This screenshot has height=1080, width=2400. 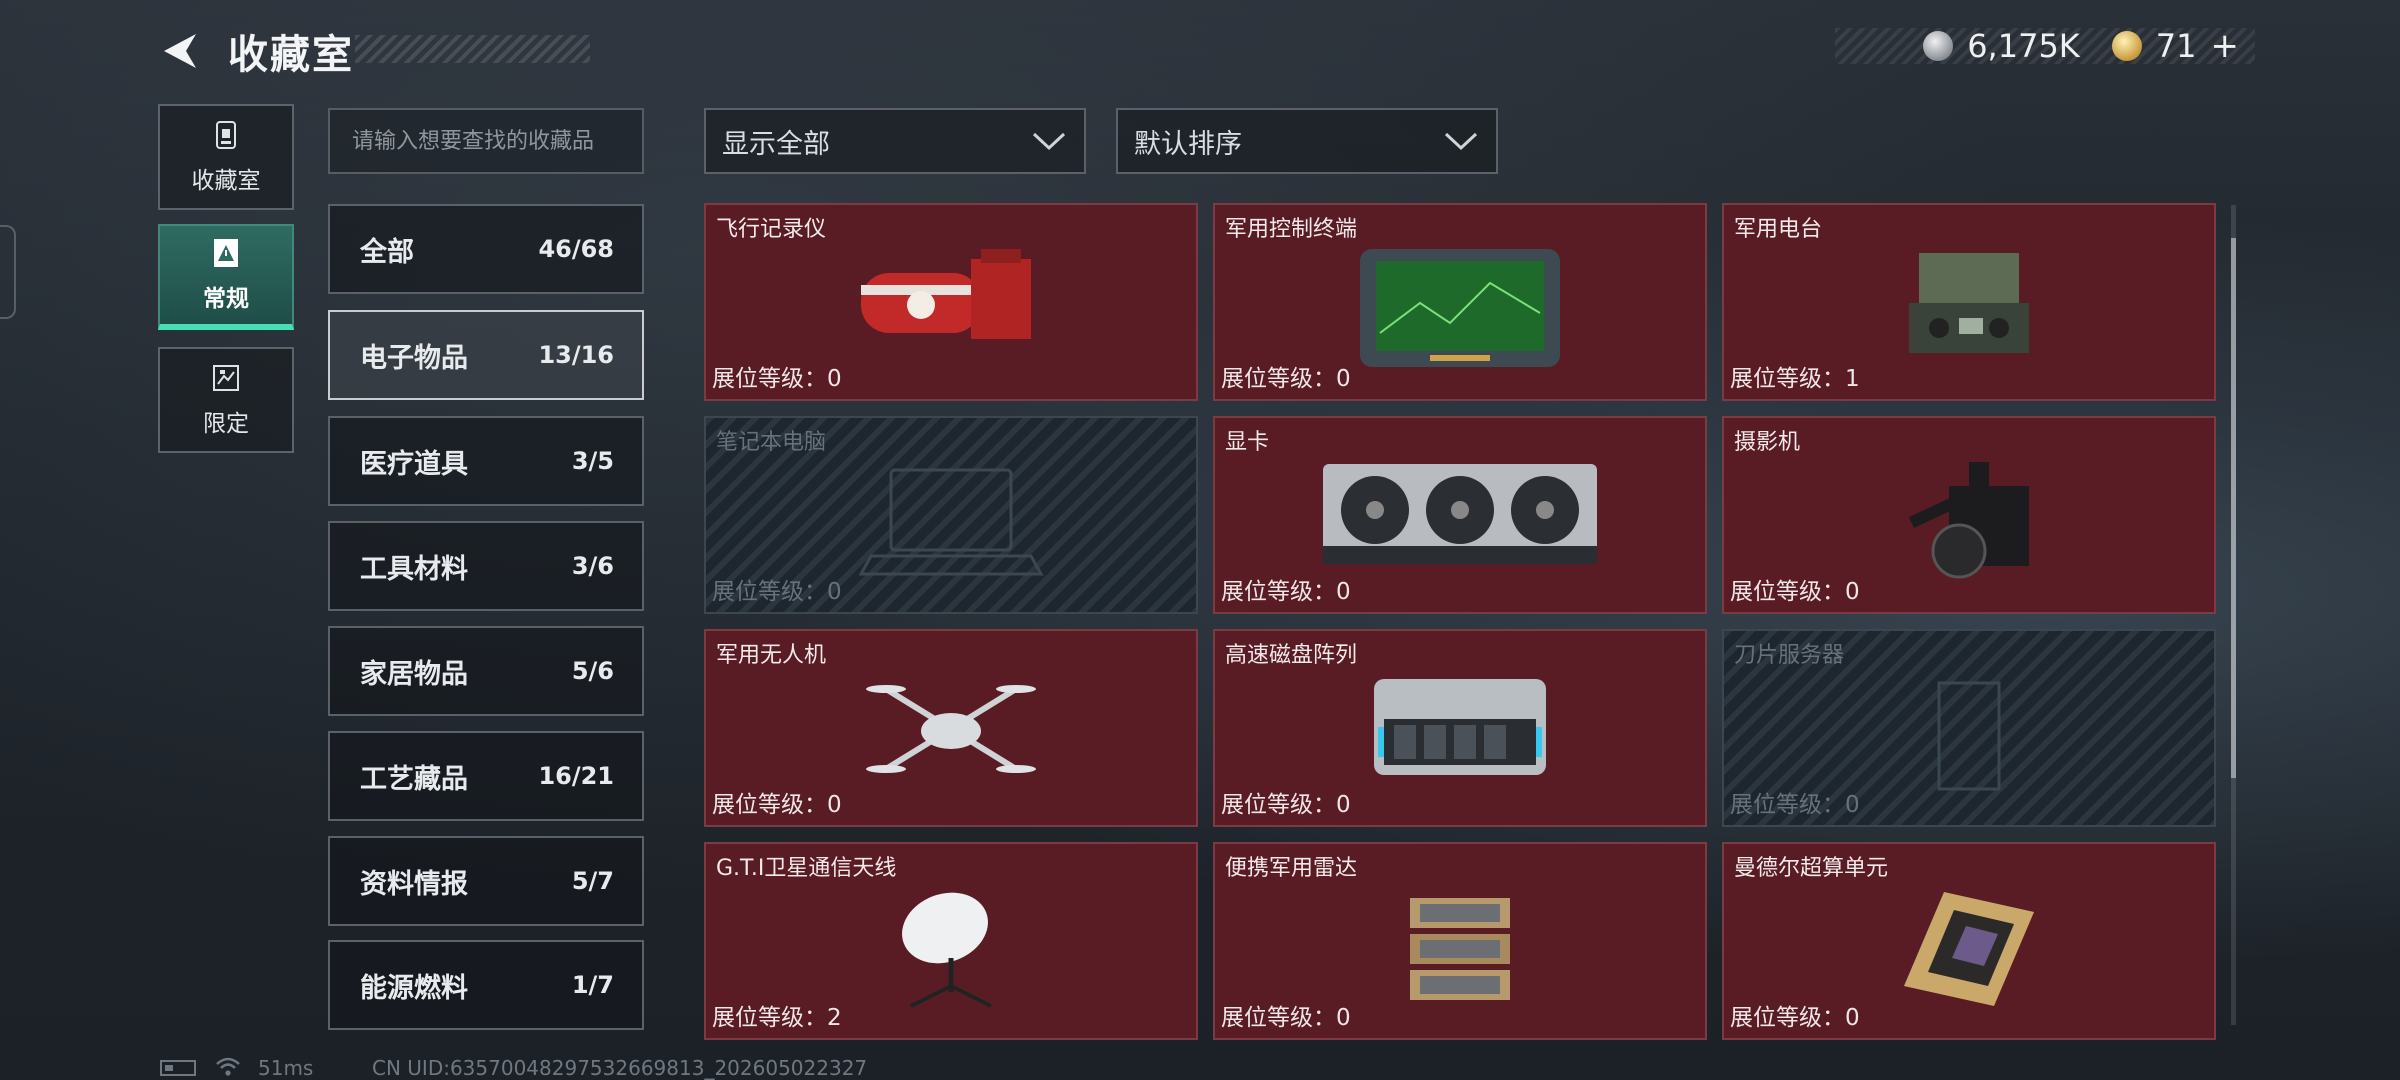 I want to click on item-name: 便携军用雷达, so click(x=1291, y=868).